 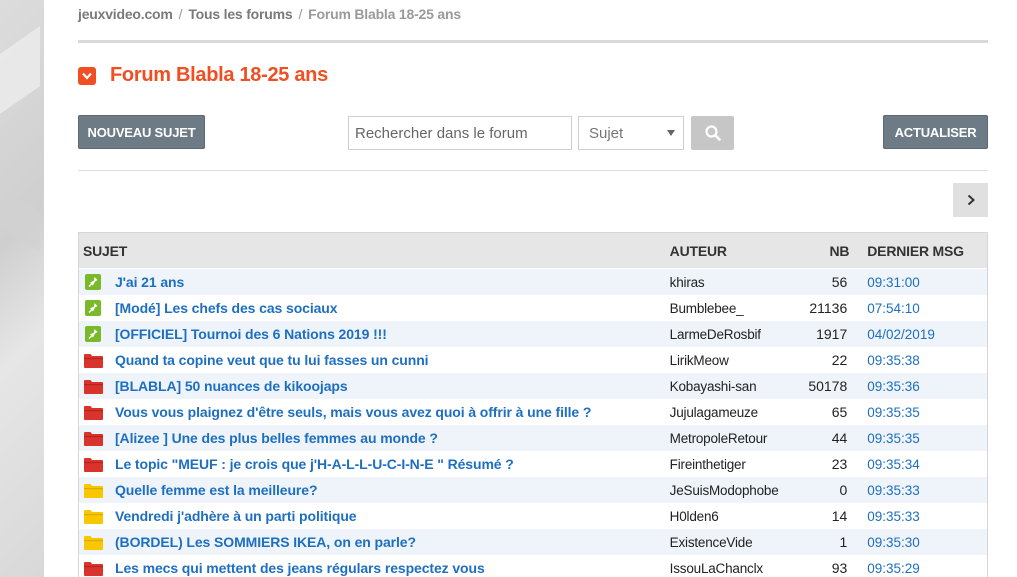 I want to click on topic-last-message: 07:54:10, so click(x=927, y=308).